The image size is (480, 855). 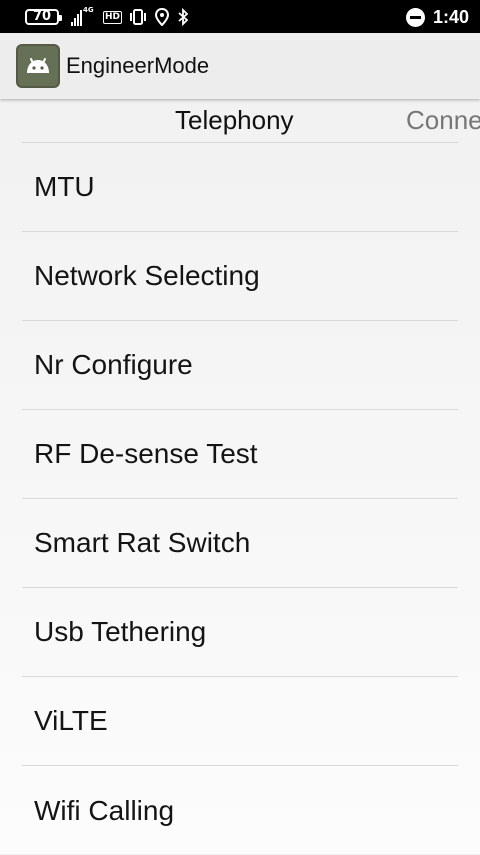 What do you see at coordinates (240, 276) in the screenshot?
I see `list-item-network-selecting: Network Selecting` at bounding box center [240, 276].